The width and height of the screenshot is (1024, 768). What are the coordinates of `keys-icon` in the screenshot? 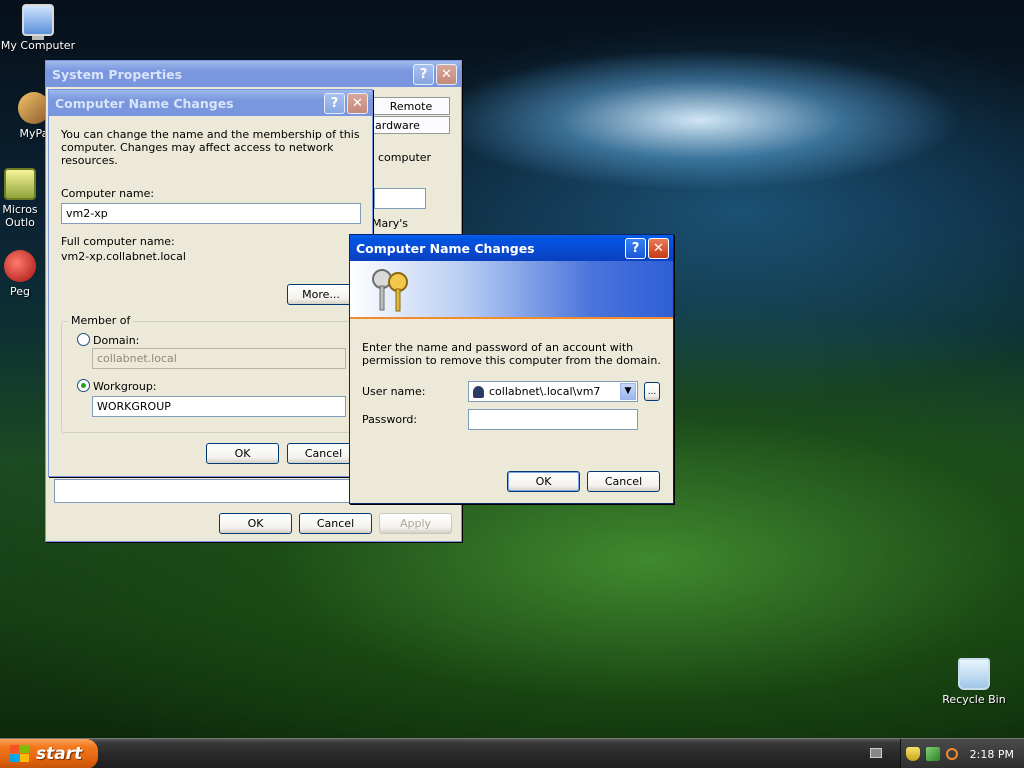 It's located at (390, 290).